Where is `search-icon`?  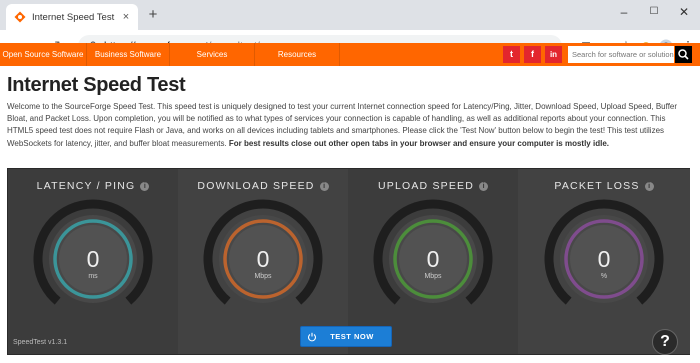 search-icon is located at coordinates (683, 54).